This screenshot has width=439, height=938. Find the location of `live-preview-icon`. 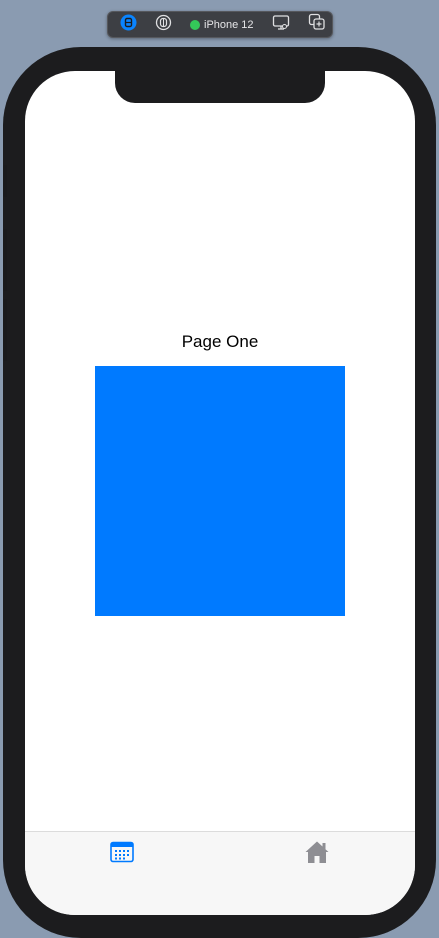

live-preview-icon is located at coordinates (128, 25).